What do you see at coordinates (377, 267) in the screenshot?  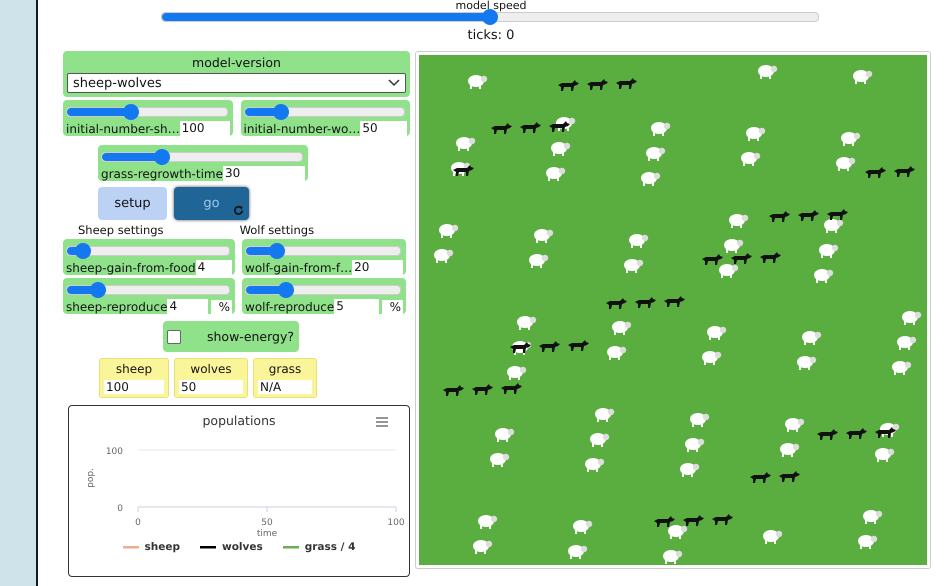 I see `slider-value: 20` at bounding box center [377, 267].